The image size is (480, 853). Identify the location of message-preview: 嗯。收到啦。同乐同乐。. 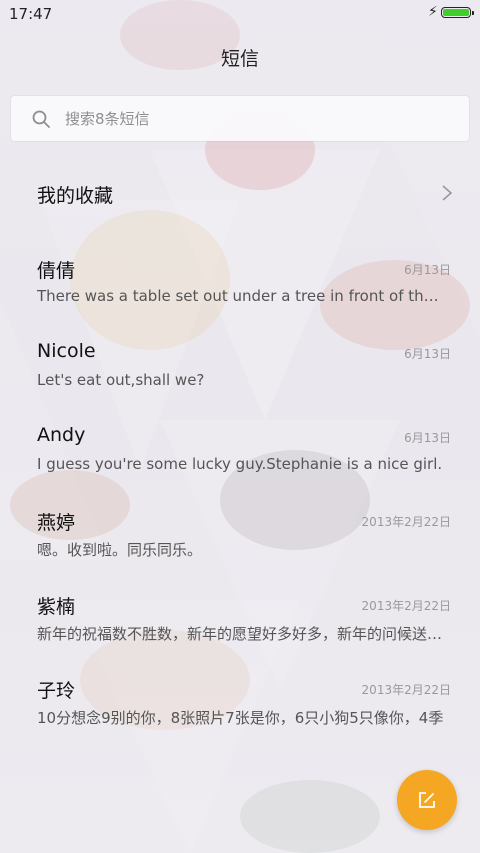
(120, 550).